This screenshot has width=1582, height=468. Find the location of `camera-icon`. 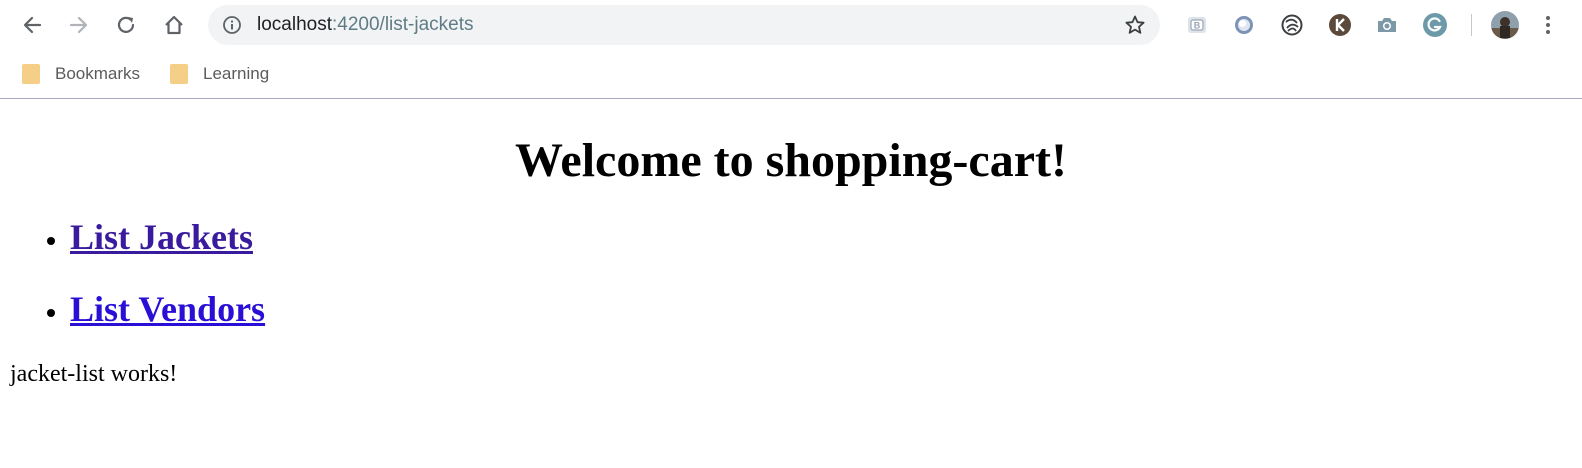

camera-icon is located at coordinates (1387, 25).